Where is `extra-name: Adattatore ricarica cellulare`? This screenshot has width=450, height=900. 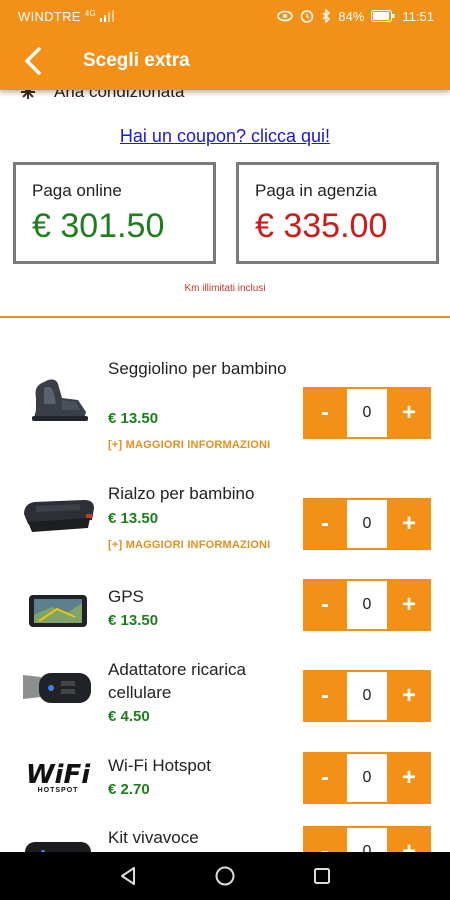
extra-name: Adattatore ricarica cellulare is located at coordinates (177, 681).